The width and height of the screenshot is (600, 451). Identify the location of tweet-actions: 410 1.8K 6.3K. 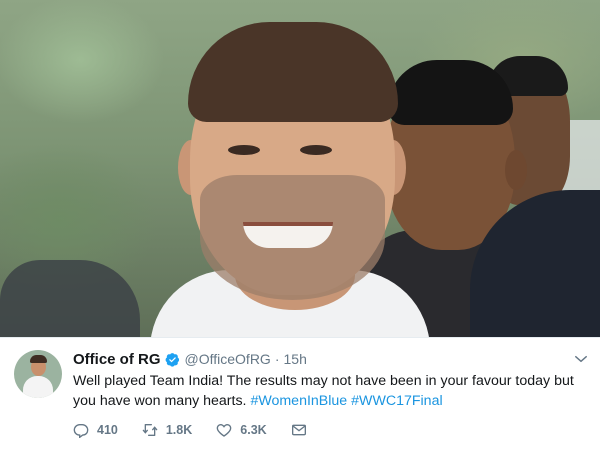
(206, 430).